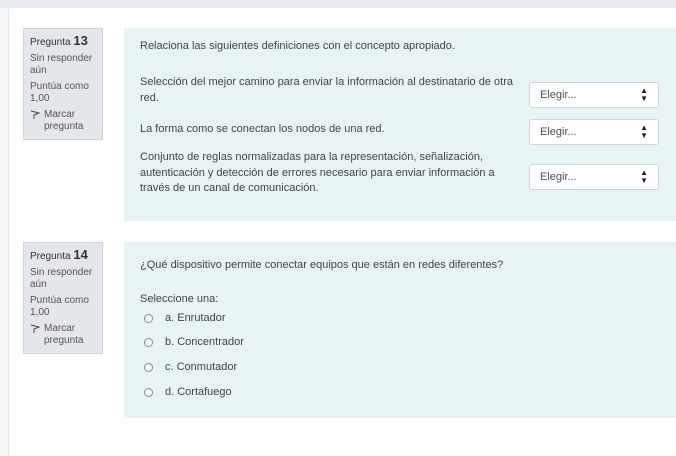 The width and height of the screenshot is (676, 456). I want to click on question-number: 14, so click(80, 254).